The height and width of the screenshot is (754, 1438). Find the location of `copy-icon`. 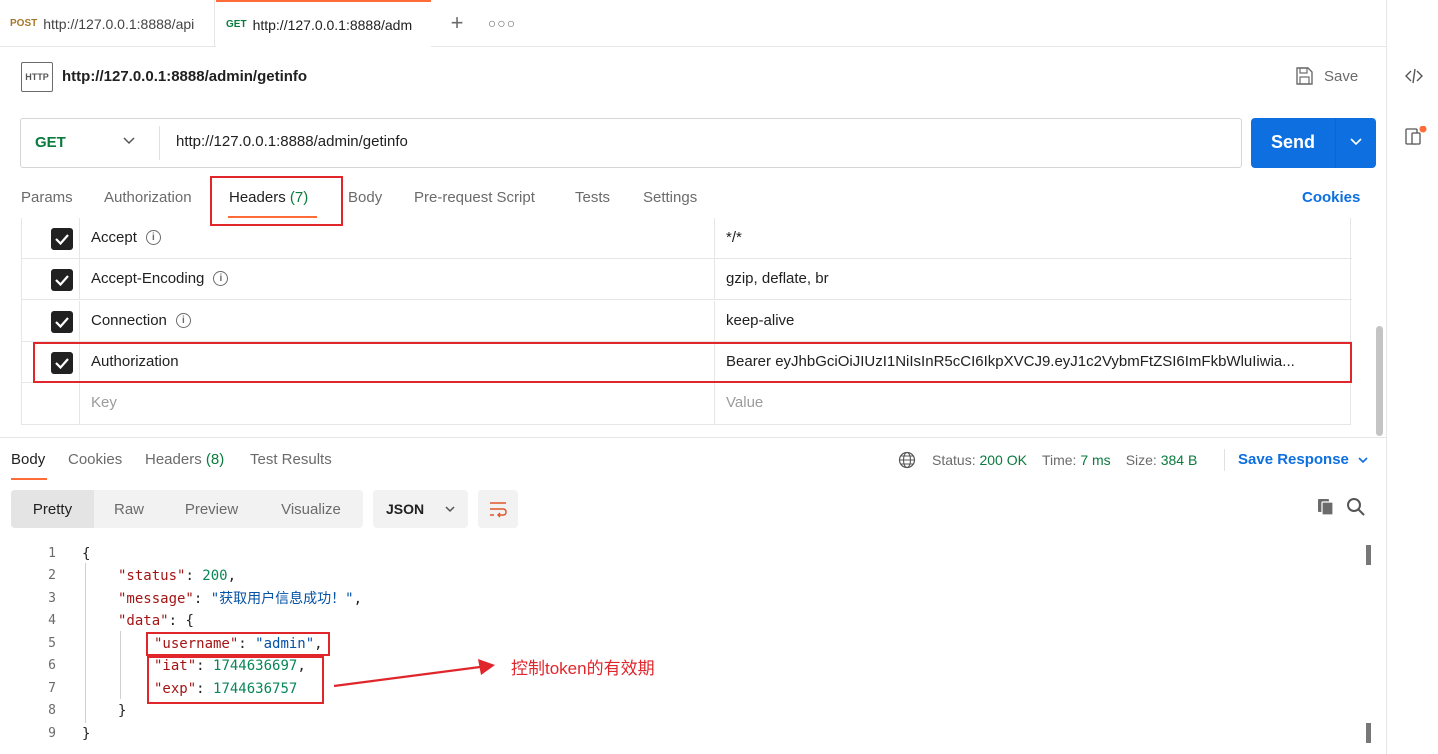

copy-icon is located at coordinates (1326, 509).